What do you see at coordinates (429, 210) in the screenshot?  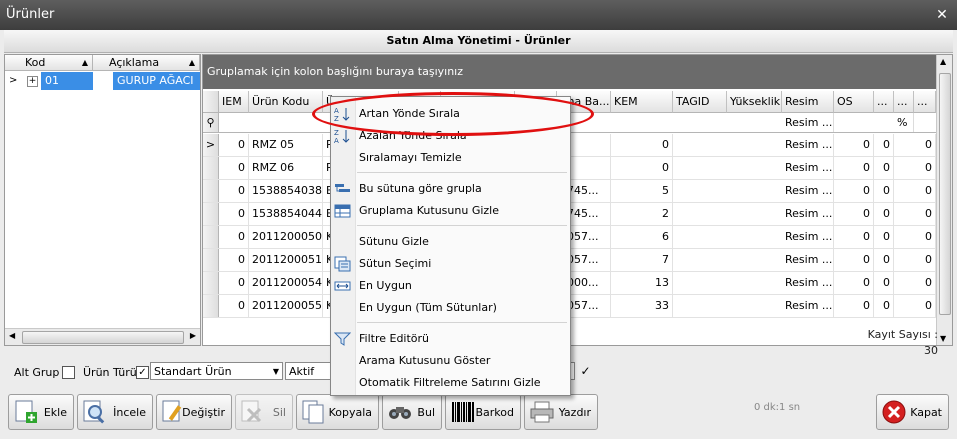 I see `menu-item-label: Gruplama Kutusunu Gizle` at bounding box center [429, 210].